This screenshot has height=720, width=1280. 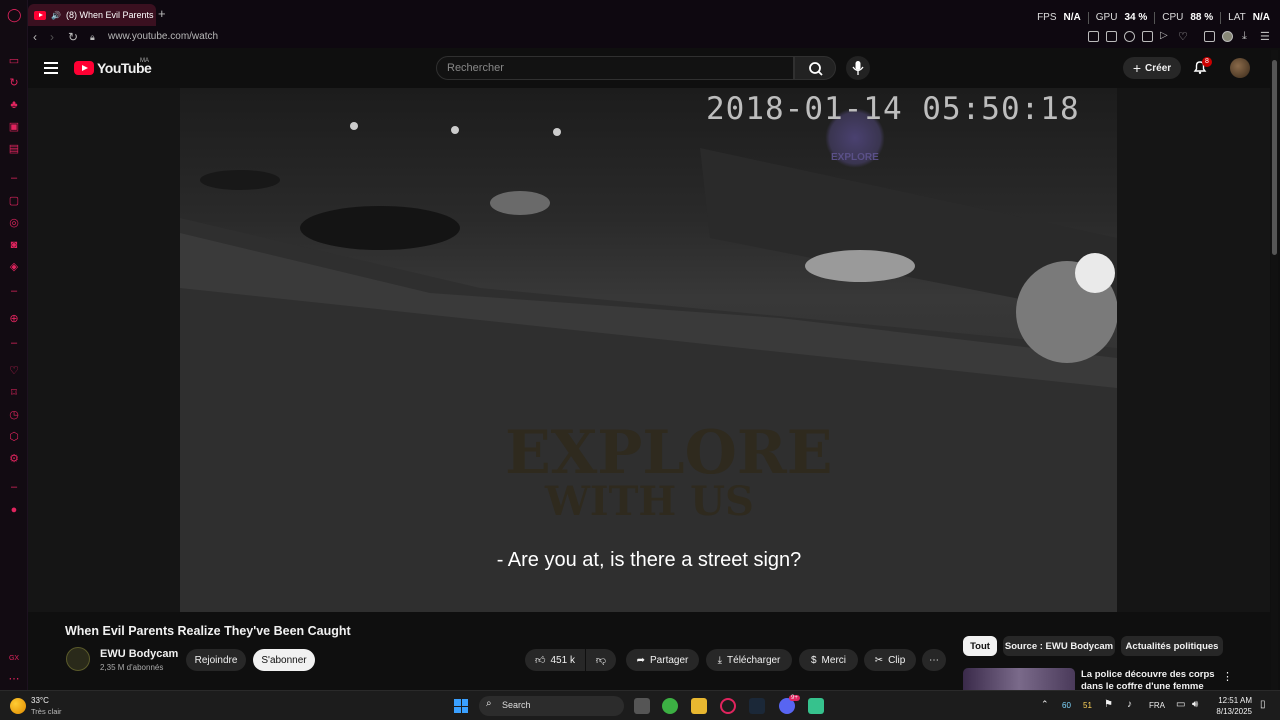 I want to click on pin-icon: ⌑, so click(x=14, y=393).